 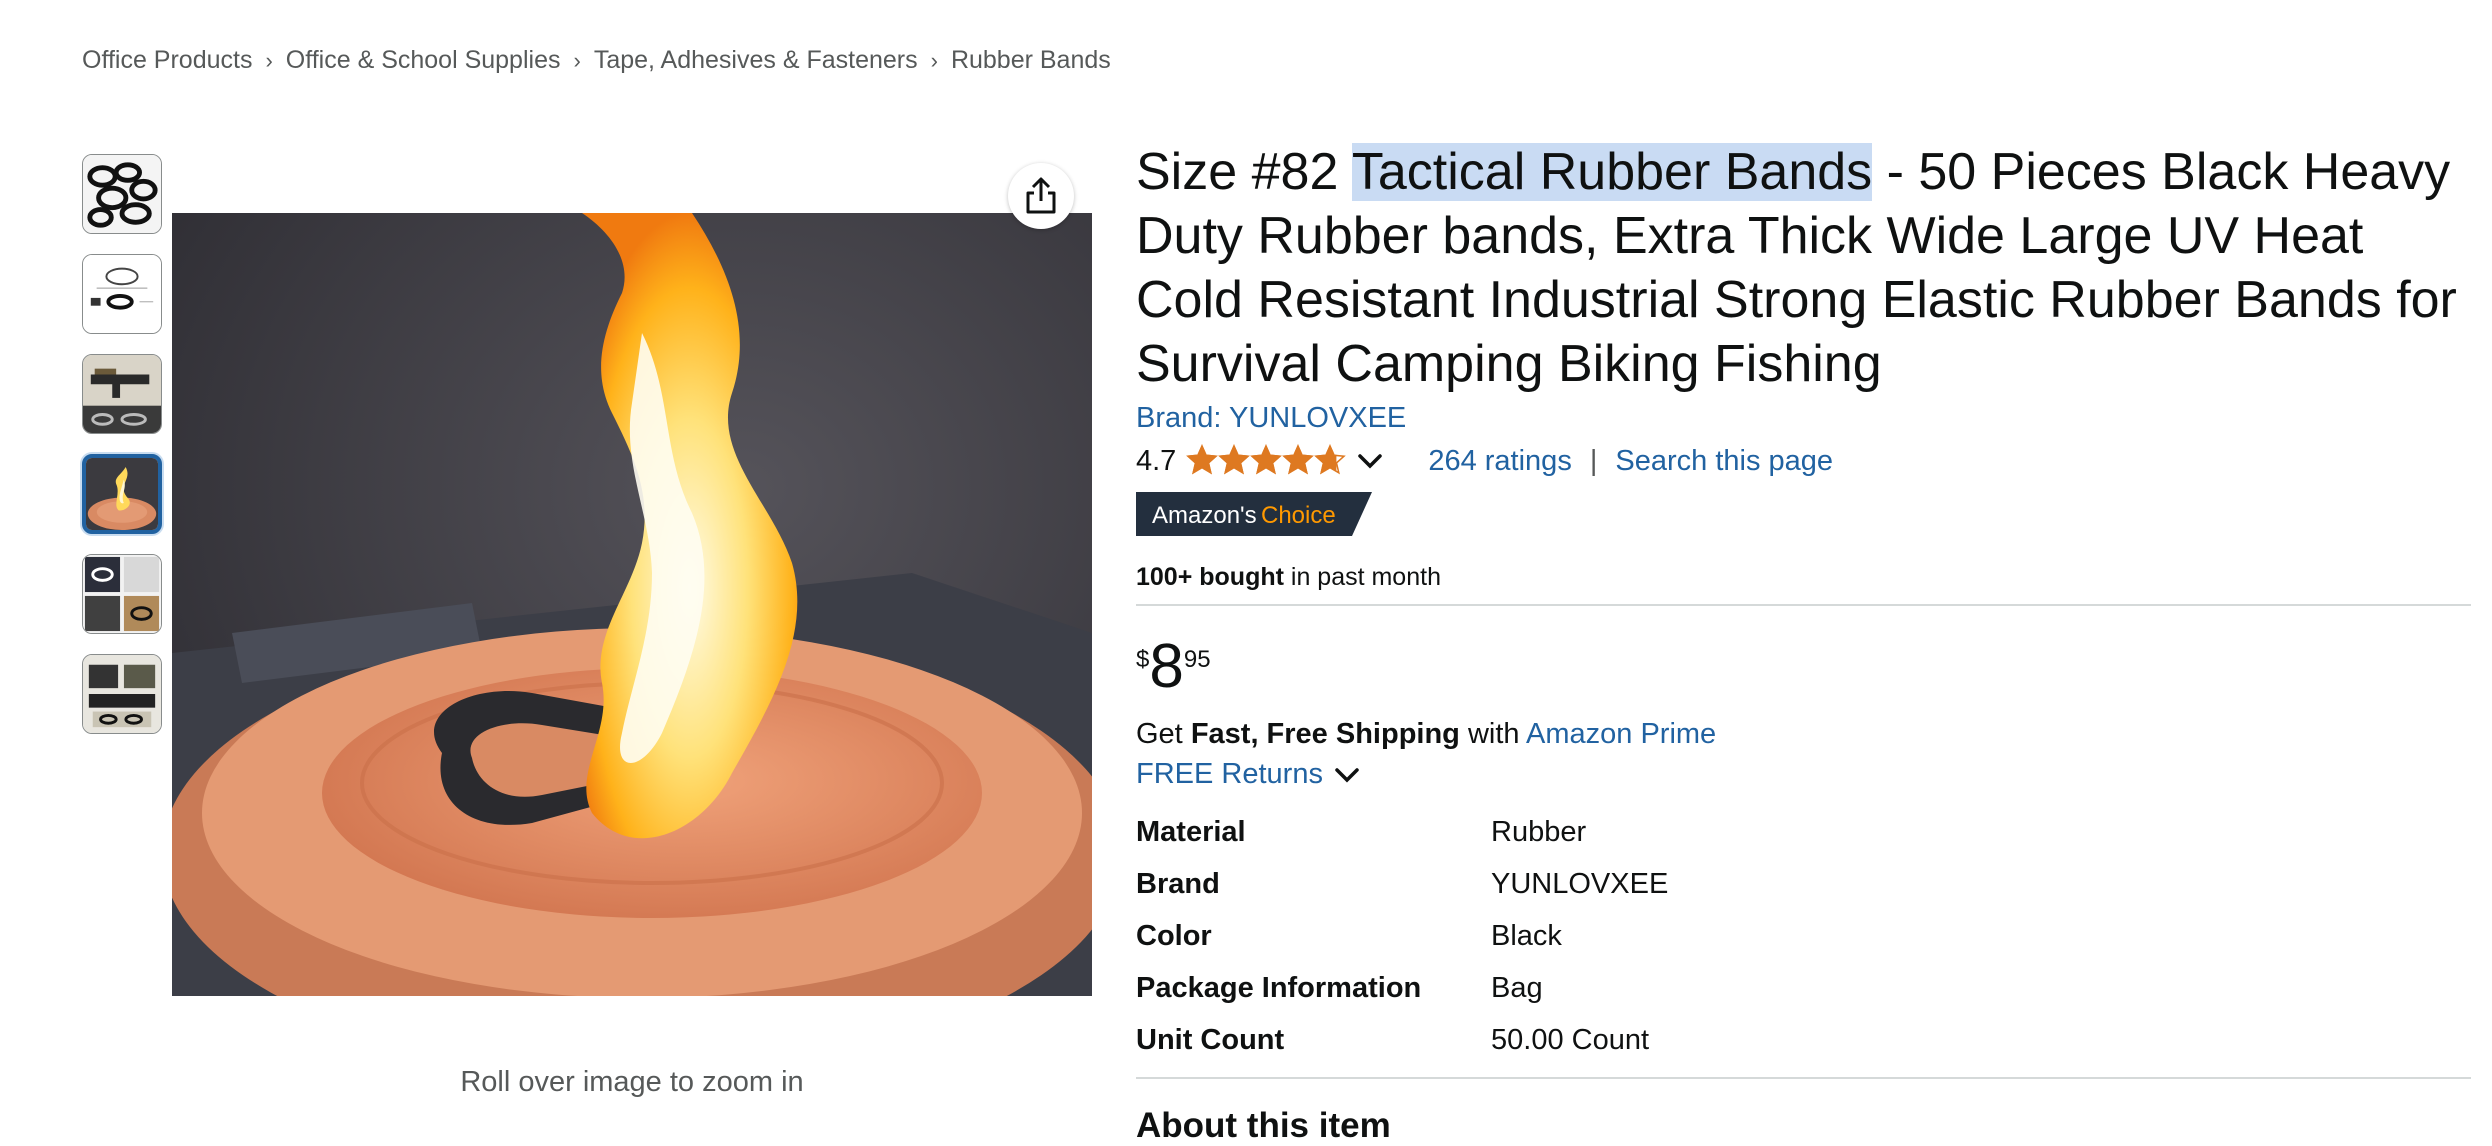 I want to click on rating-value: 4.7, so click(x=1156, y=460).